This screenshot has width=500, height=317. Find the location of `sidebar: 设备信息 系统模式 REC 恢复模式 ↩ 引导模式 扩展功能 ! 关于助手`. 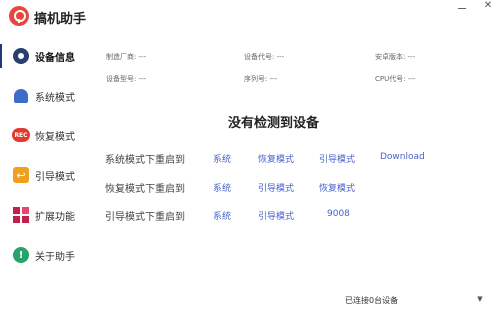

sidebar: 设备信息 系统模式 REC 恢复模式 ↩ 引导模式 扩展功能 ! 关于助手 is located at coordinates (42, 175).